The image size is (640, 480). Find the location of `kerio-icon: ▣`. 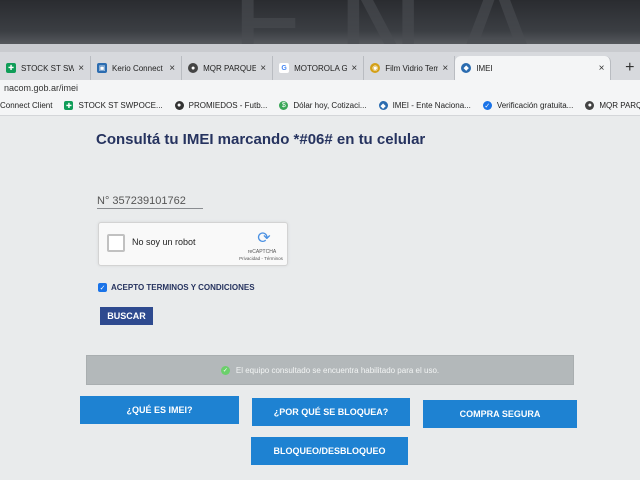

kerio-icon: ▣ is located at coordinates (102, 68).